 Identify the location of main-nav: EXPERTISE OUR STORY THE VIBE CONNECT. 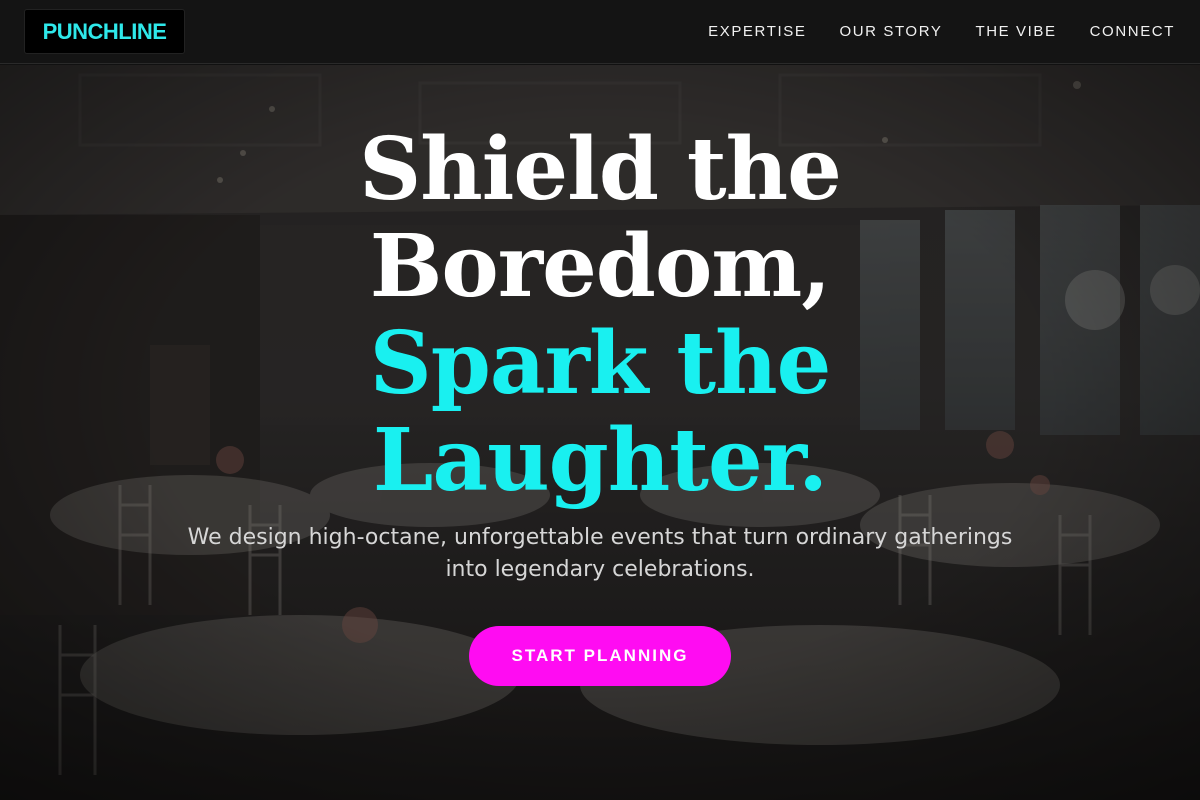
(941, 31).